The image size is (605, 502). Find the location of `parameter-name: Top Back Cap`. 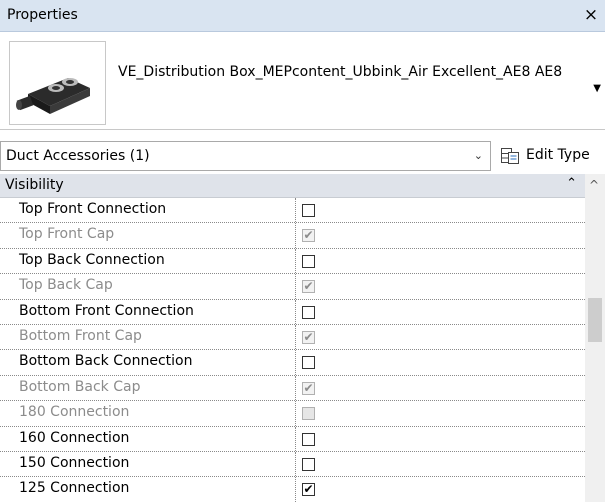

parameter-name: Top Back Cap is located at coordinates (156, 286).